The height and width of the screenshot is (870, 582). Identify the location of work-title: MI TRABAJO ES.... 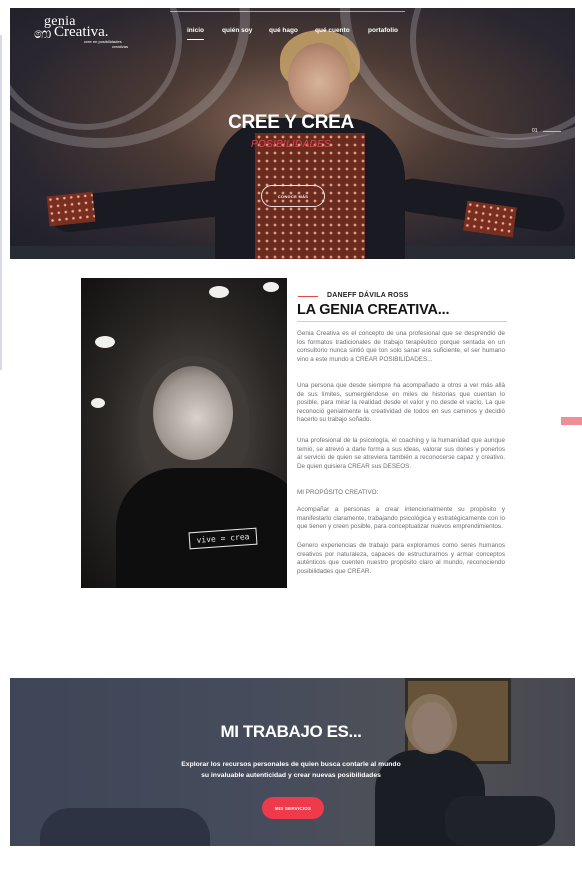
(291, 731).